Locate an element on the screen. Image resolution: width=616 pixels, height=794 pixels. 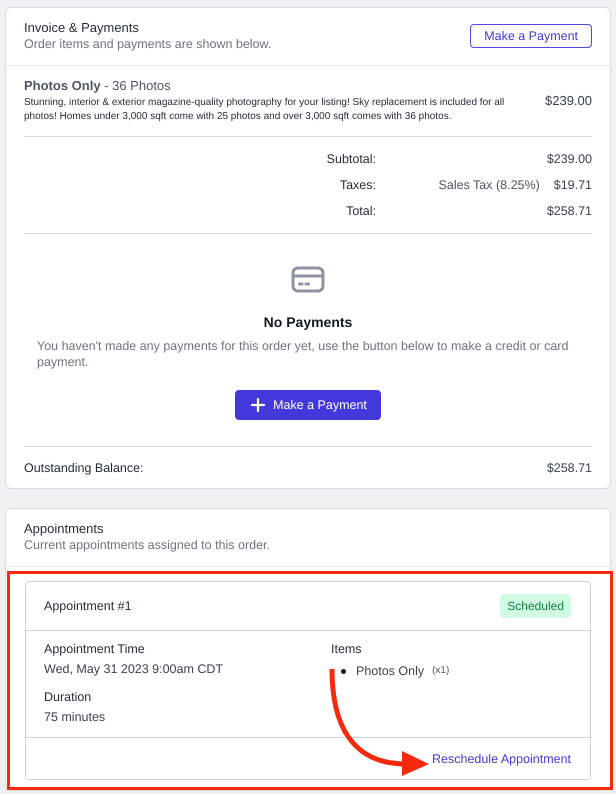
total-value: $258.71 is located at coordinates (569, 211).